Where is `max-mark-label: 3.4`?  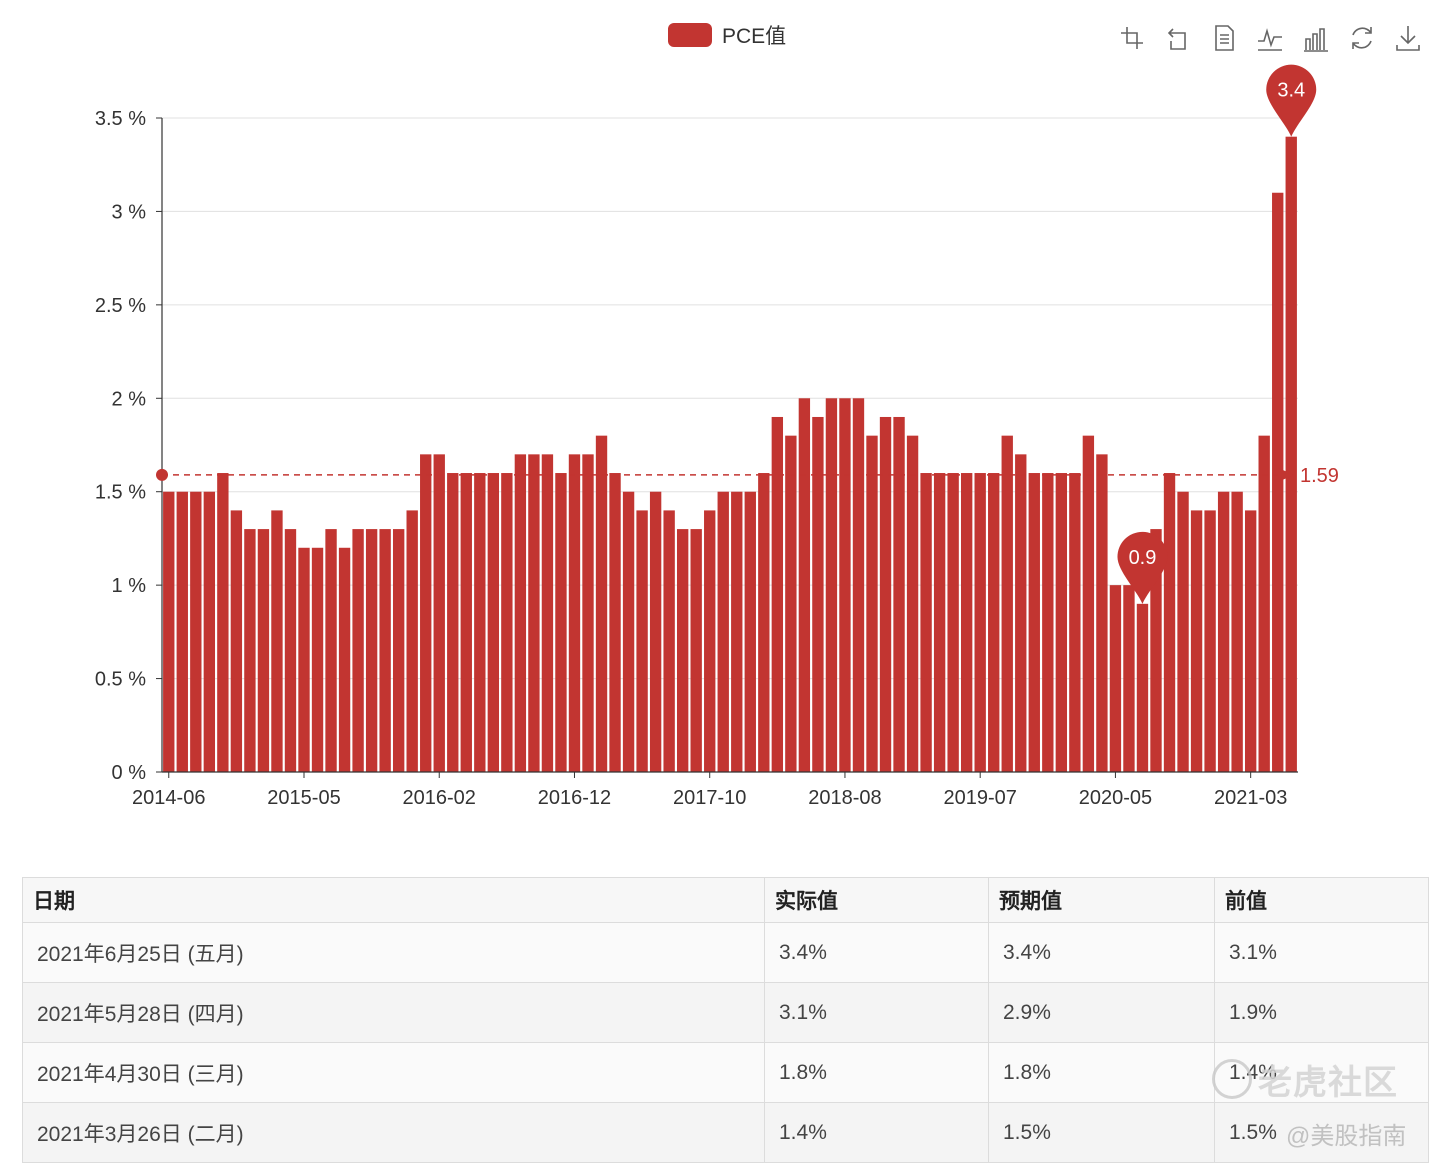 max-mark-label: 3.4 is located at coordinates (1291, 91).